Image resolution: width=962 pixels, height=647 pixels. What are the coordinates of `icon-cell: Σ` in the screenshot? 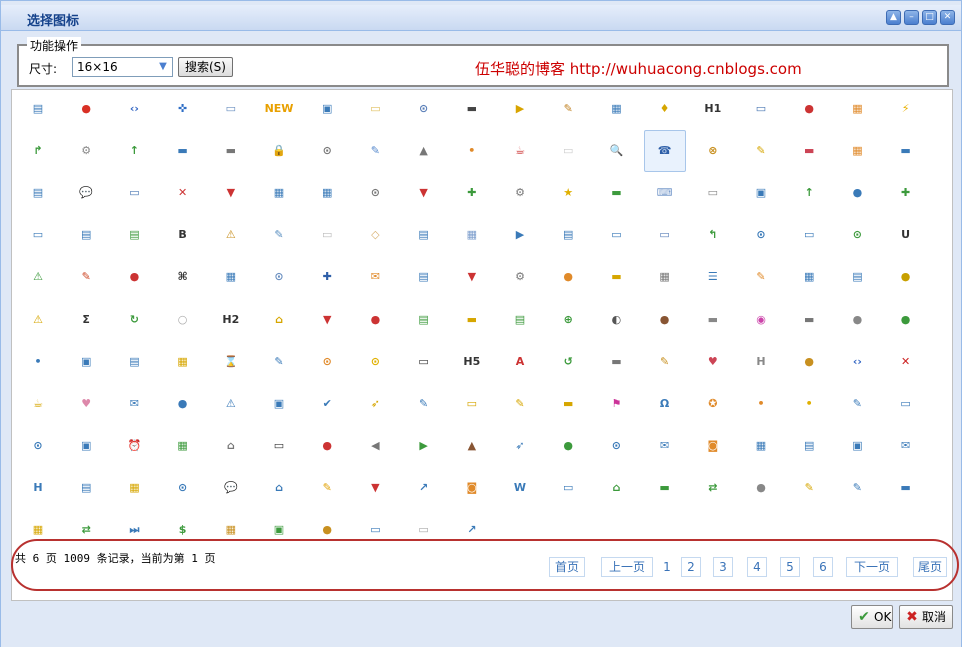 It's located at (86, 320).